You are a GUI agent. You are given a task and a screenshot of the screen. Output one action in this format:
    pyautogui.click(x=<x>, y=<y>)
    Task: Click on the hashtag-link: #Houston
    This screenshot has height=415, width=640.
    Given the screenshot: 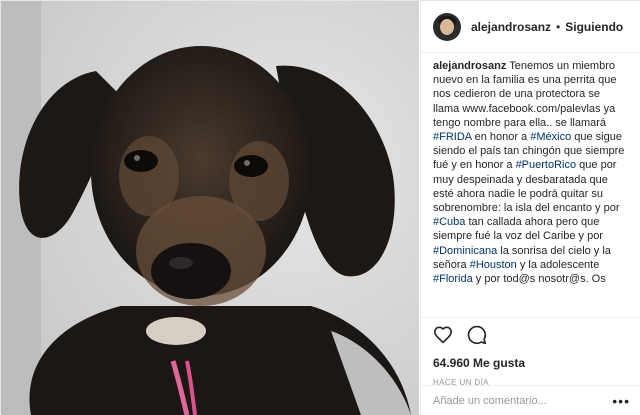 What is the action you would take?
    pyautogui.click(x=493, y=265)
    